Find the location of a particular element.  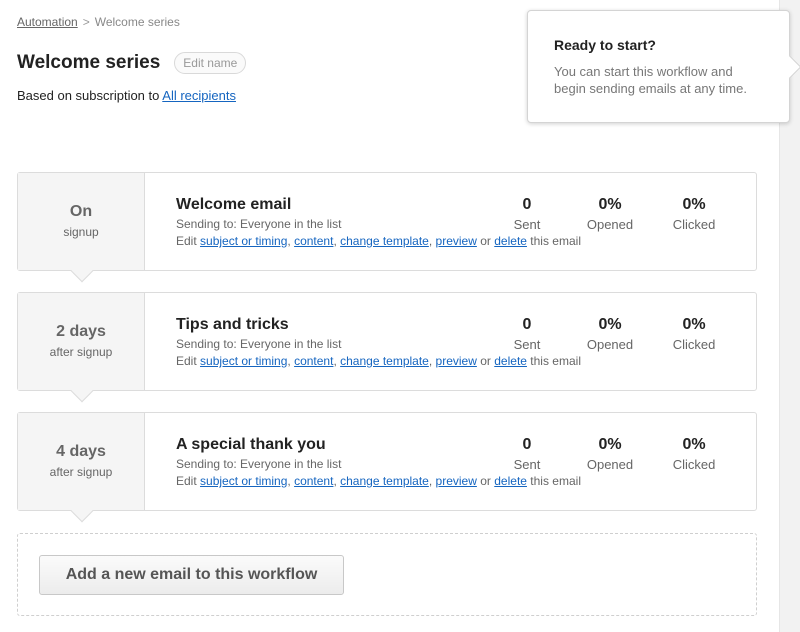

popover-title: Ready to start? is located at coordinates (605, 45).